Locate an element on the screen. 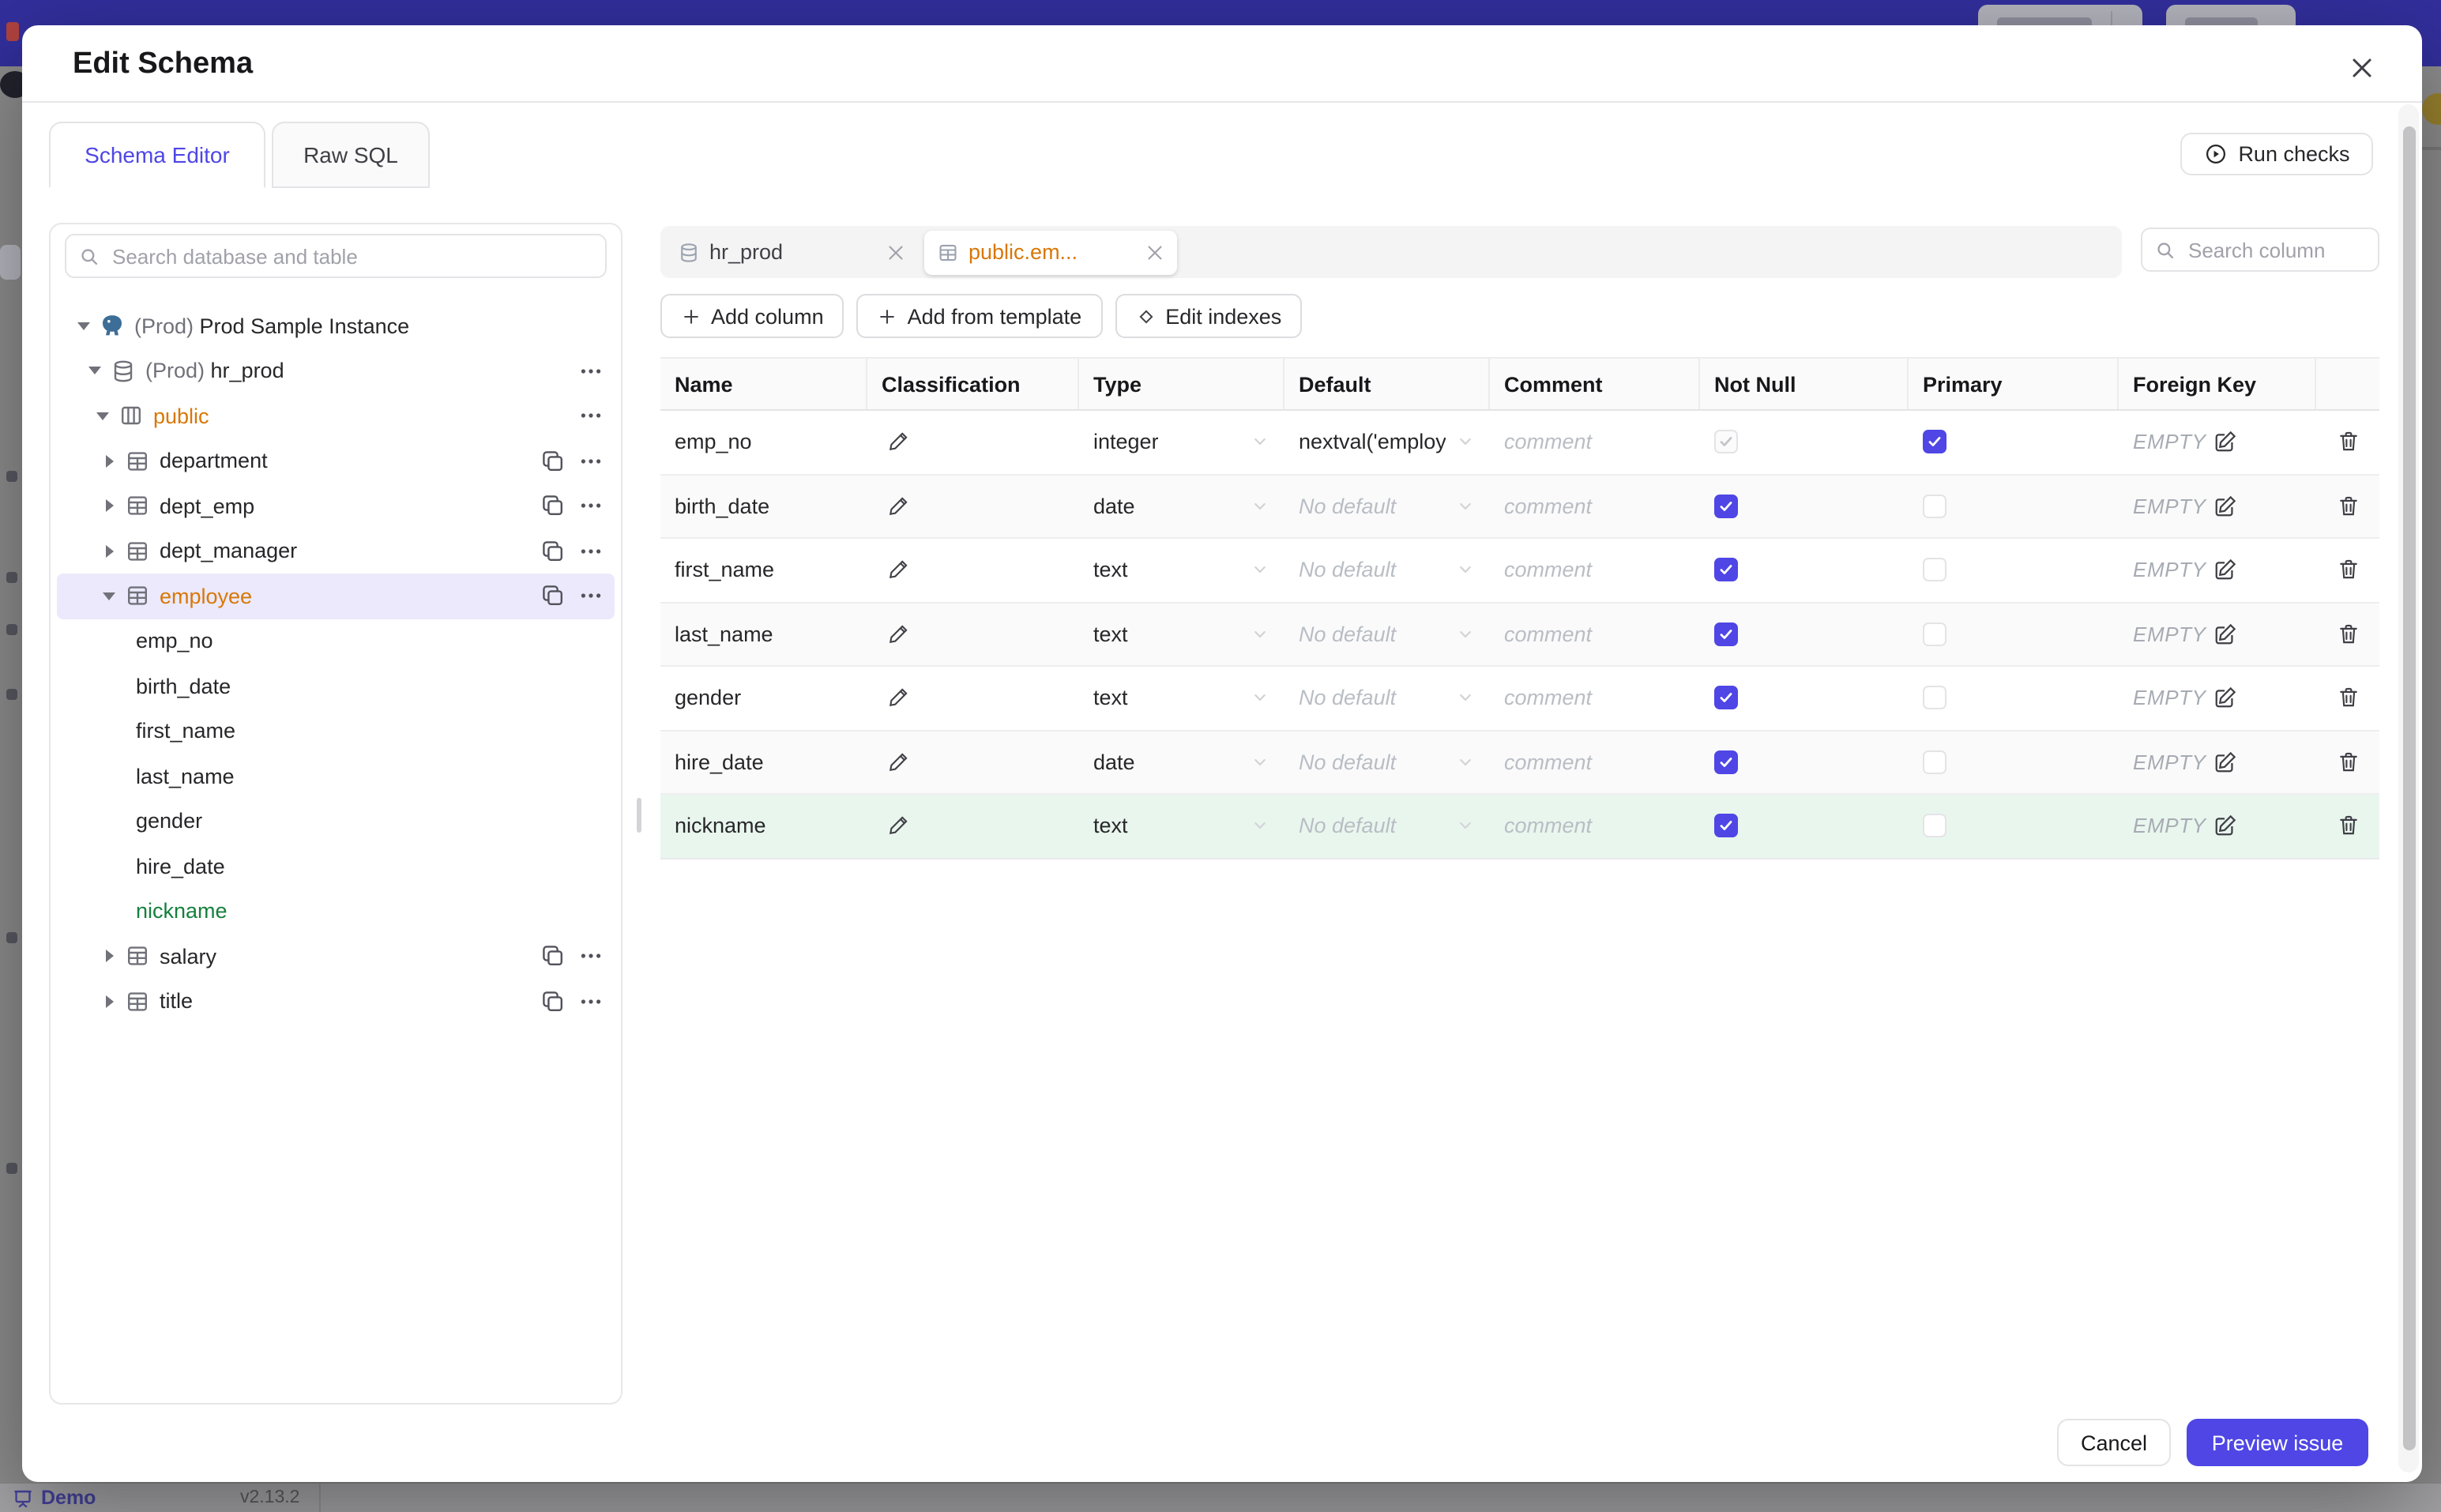 The width and height of the screenshot is (2441, 1512). tab-schema-editor: Schema Editor is located at coordinates (157, 155).